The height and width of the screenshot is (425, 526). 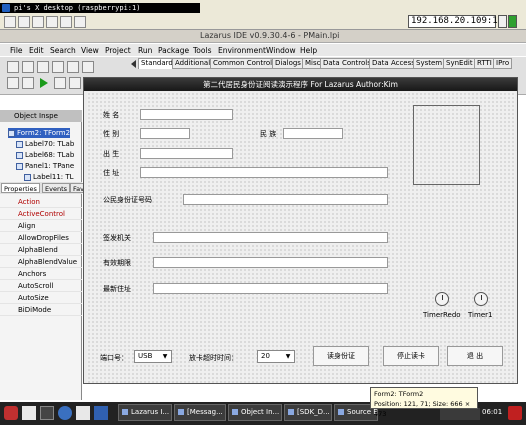 What do you see at coordinates (429, 63) in the screenshot?
I see `tab-system: System` at bounding box center [429, 63].